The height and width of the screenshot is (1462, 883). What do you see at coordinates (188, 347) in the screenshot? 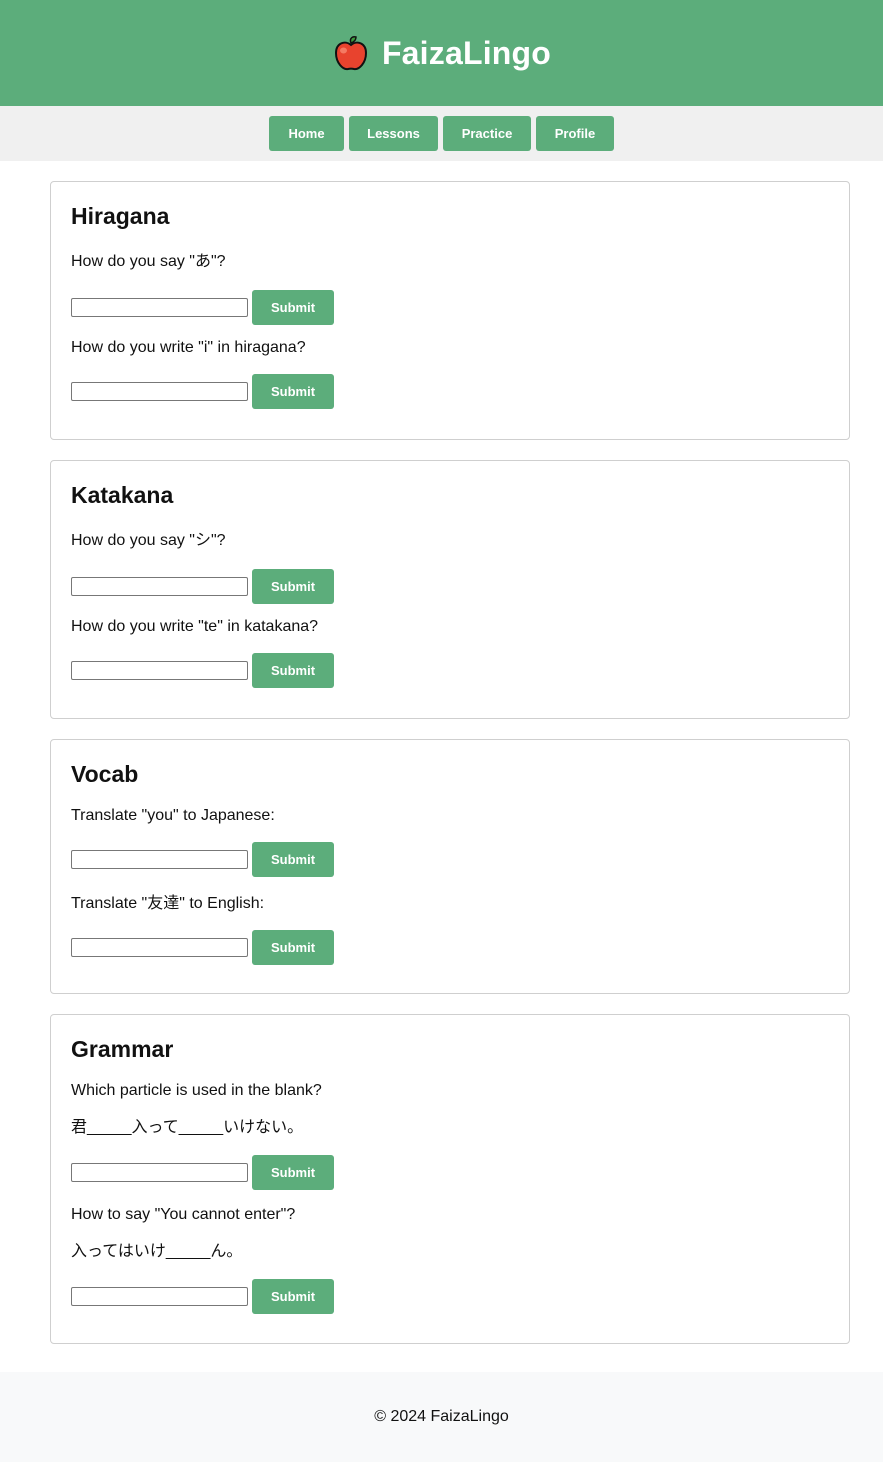
I see `question-text: How do you write "i" in hiragana?` at bounding box center [188, 347].